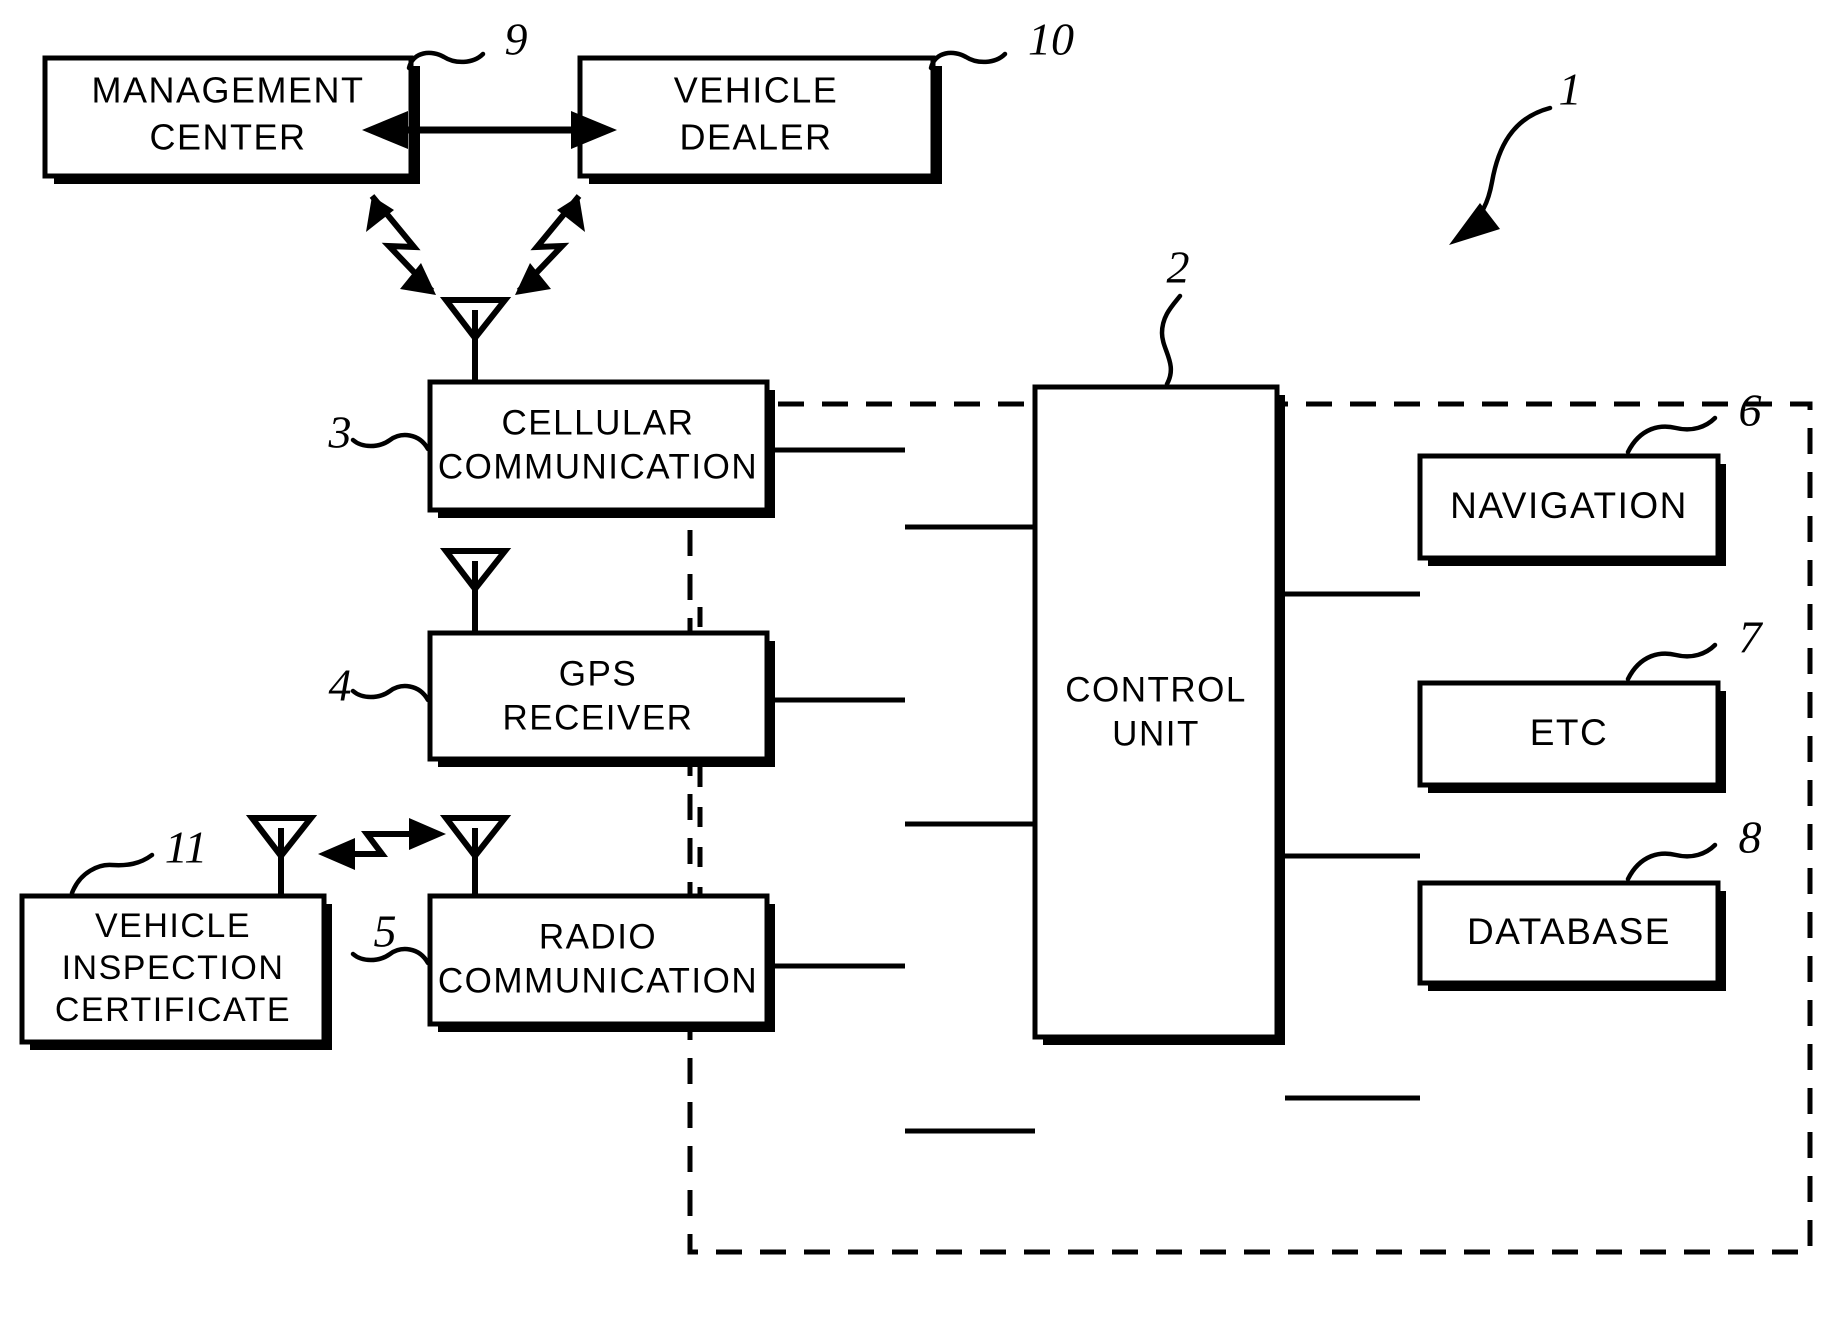  I want to click on management-center-label-line2: CENTER, so click(227, 137).